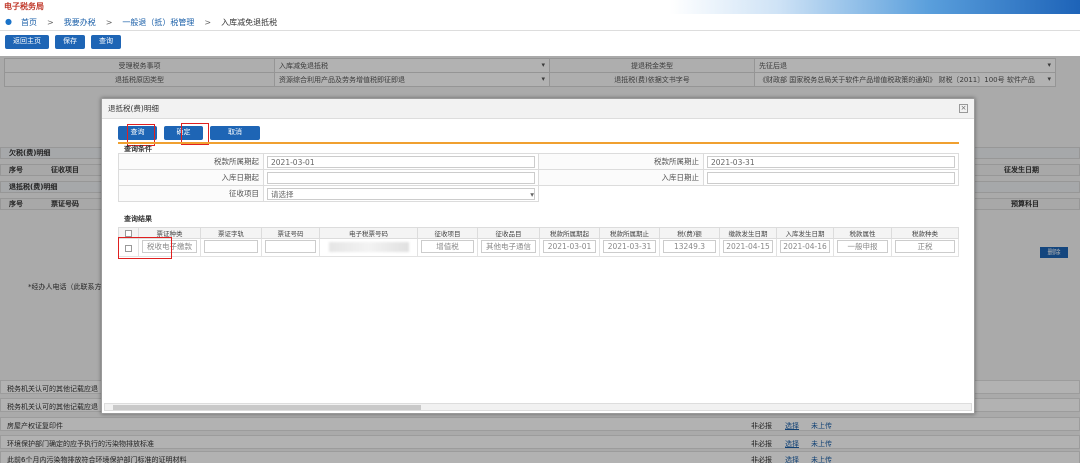 The height and width of the screenshot is (463, 1080). Describe the element at coordinates (29, 22) in the screenshot. I see `crumb-home: 首页` at that location.